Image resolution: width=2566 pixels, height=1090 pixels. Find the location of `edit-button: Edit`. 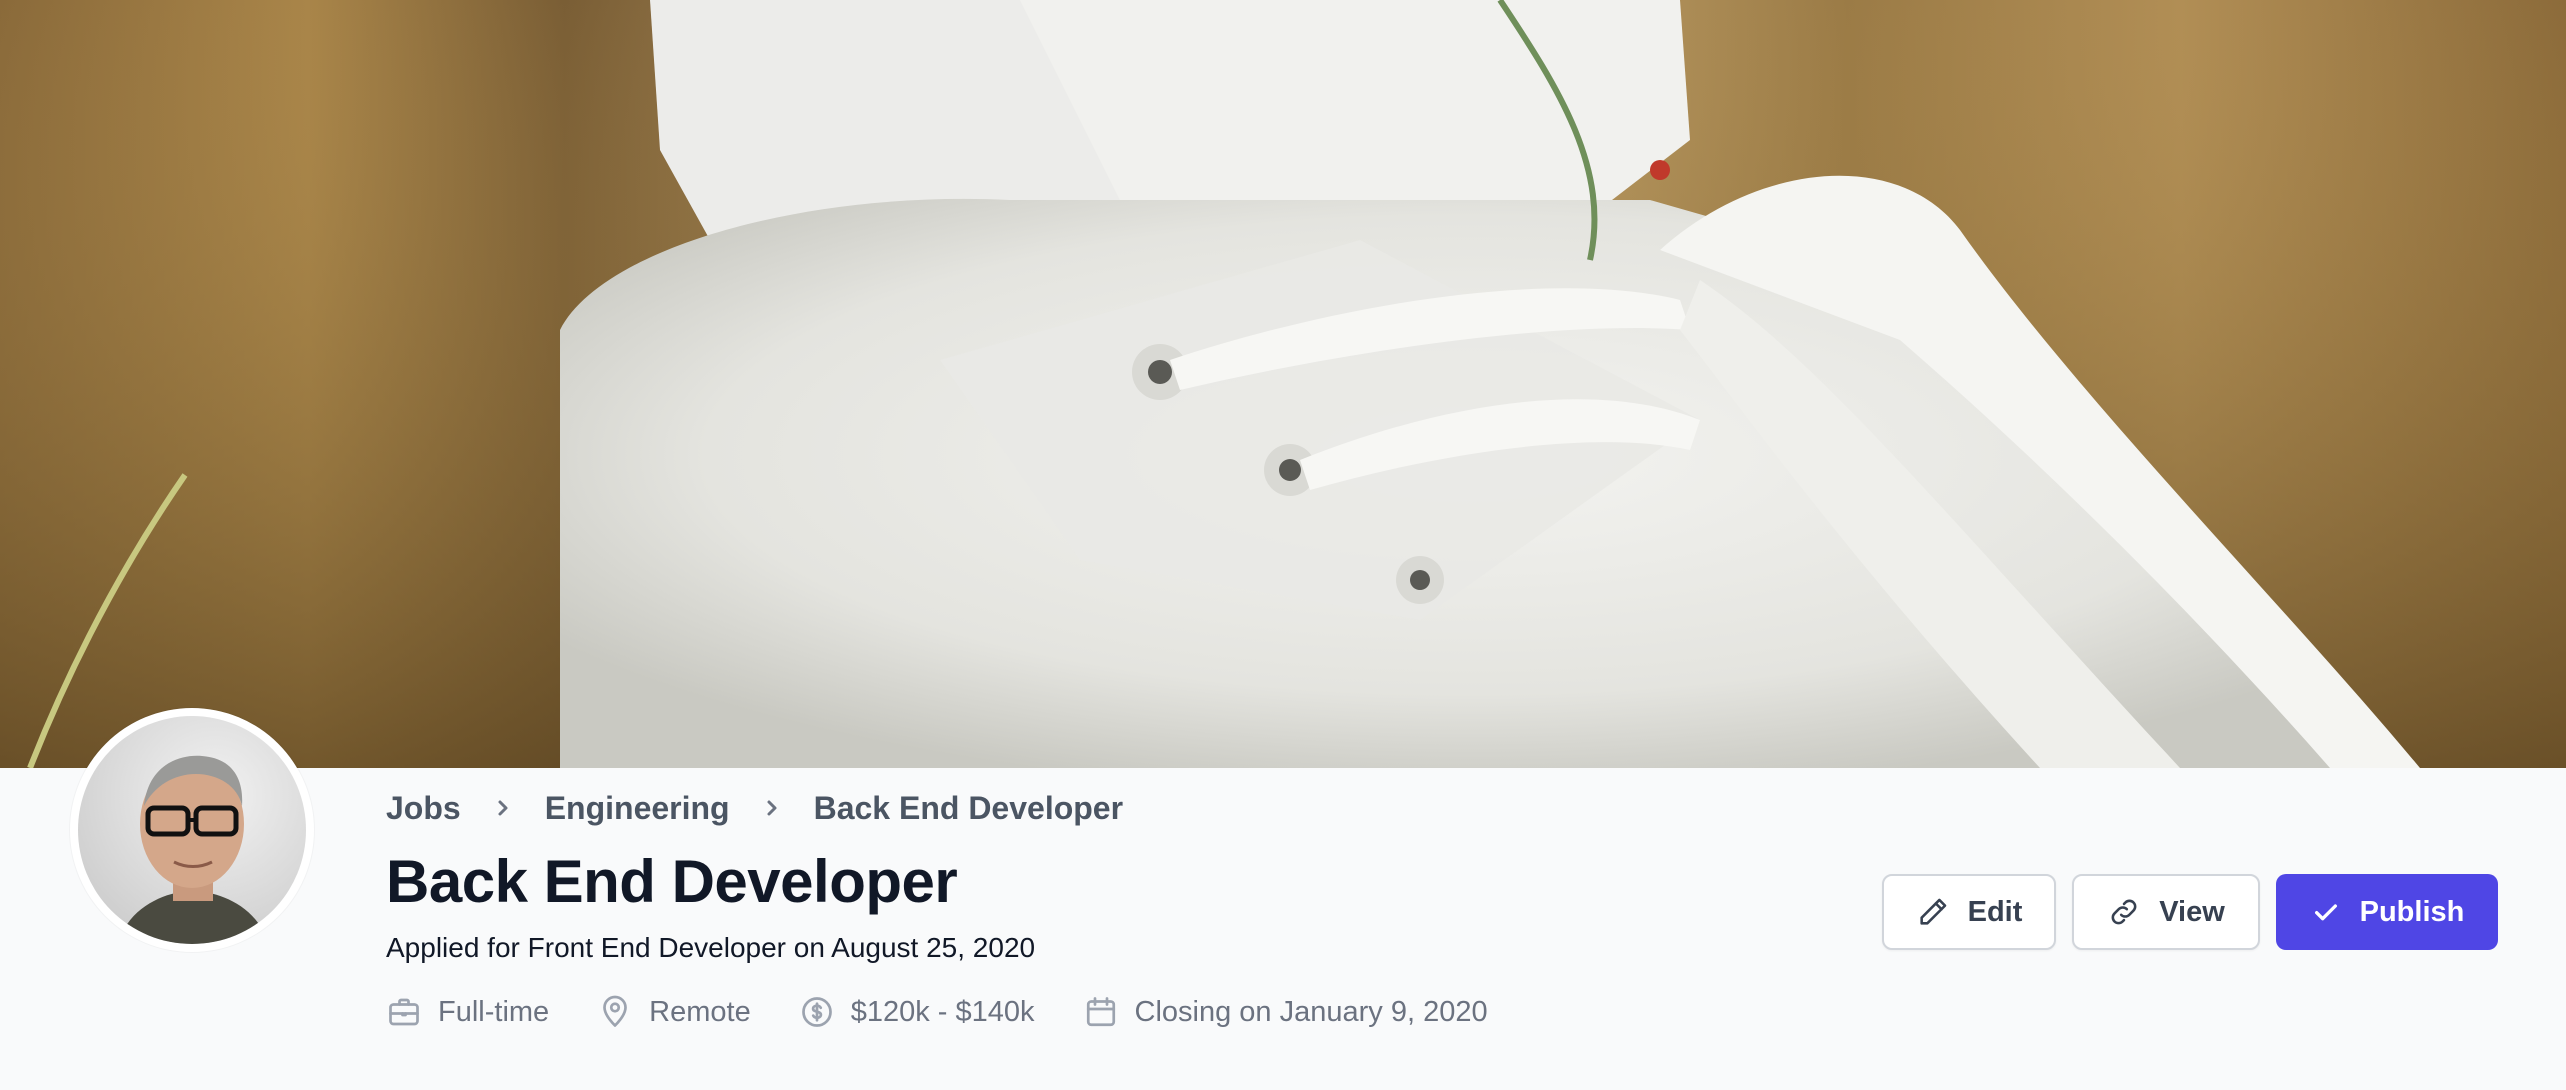

edit-button: Edit is located at coordinates (1969, 912).